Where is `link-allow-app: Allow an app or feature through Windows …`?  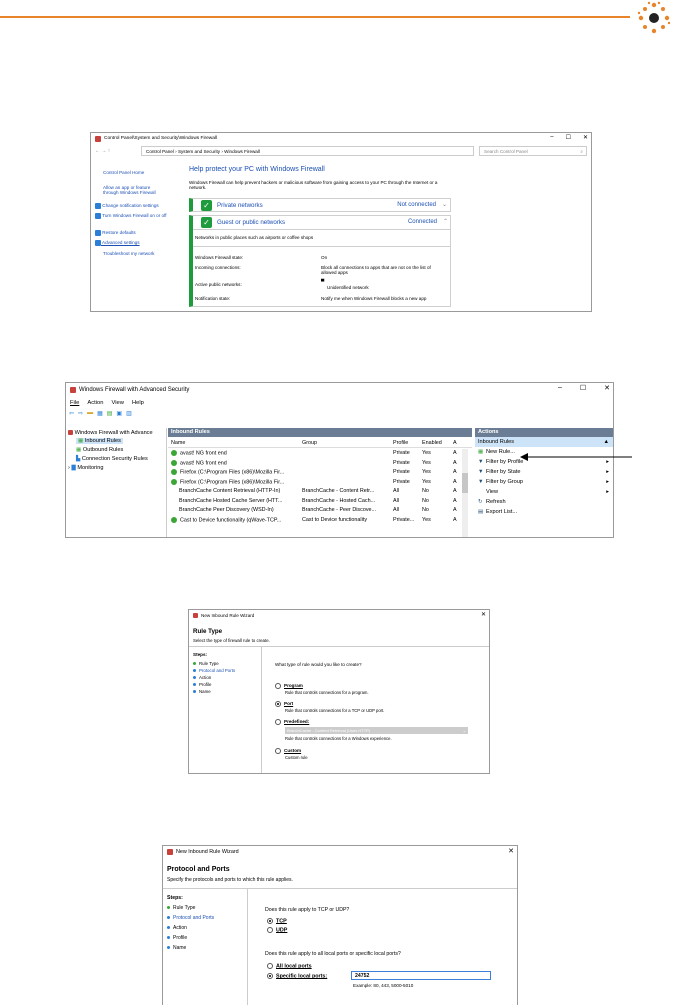
link-allow-app: Allow an app or feature through Windows … is located at coordinates (131, 190).